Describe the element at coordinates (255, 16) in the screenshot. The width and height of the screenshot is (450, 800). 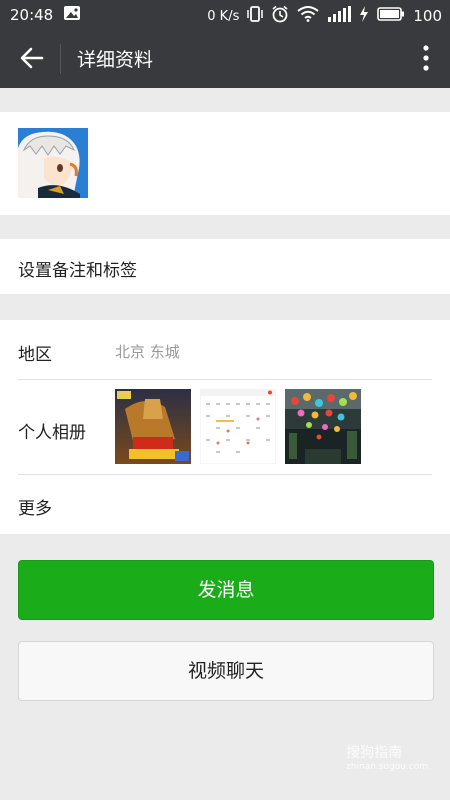
I see `vibrate-icon` at that location.